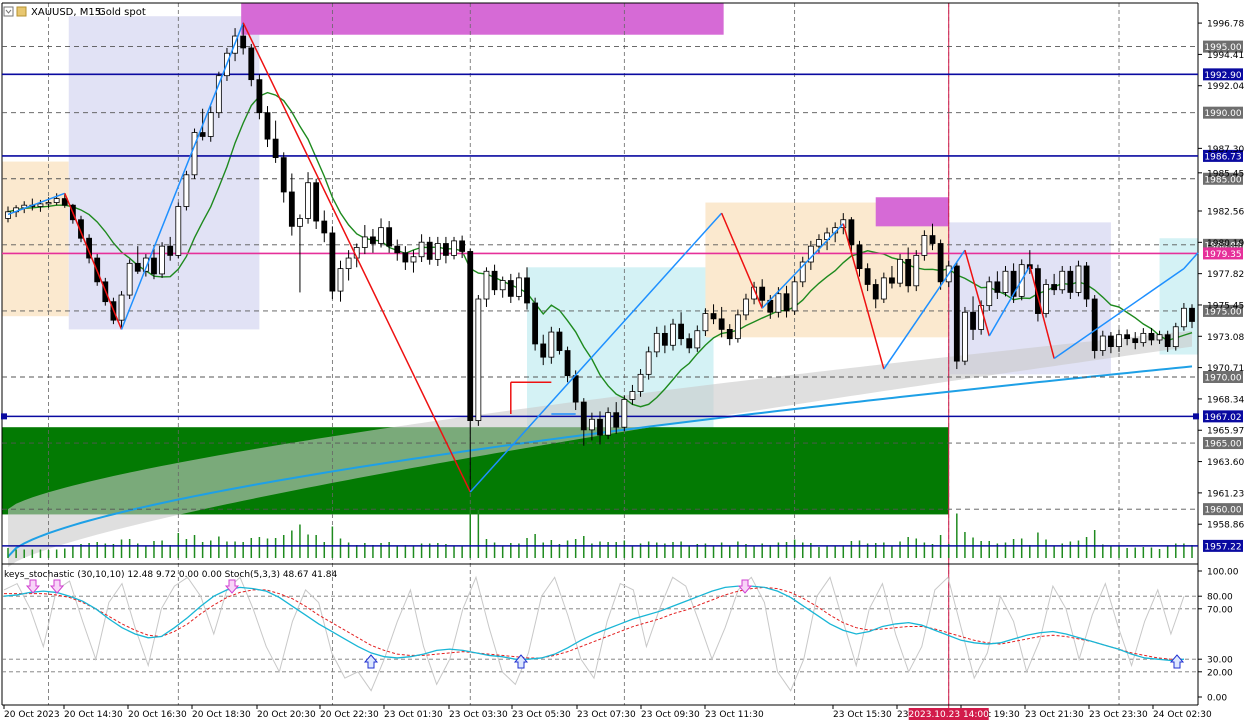 The height and width of the screenshot is (725, 1252). What do you see at coordinates (1222, 76) in the screenshot?
I see `price-level-label: 1992.90` at bounding box center [1222, 76].